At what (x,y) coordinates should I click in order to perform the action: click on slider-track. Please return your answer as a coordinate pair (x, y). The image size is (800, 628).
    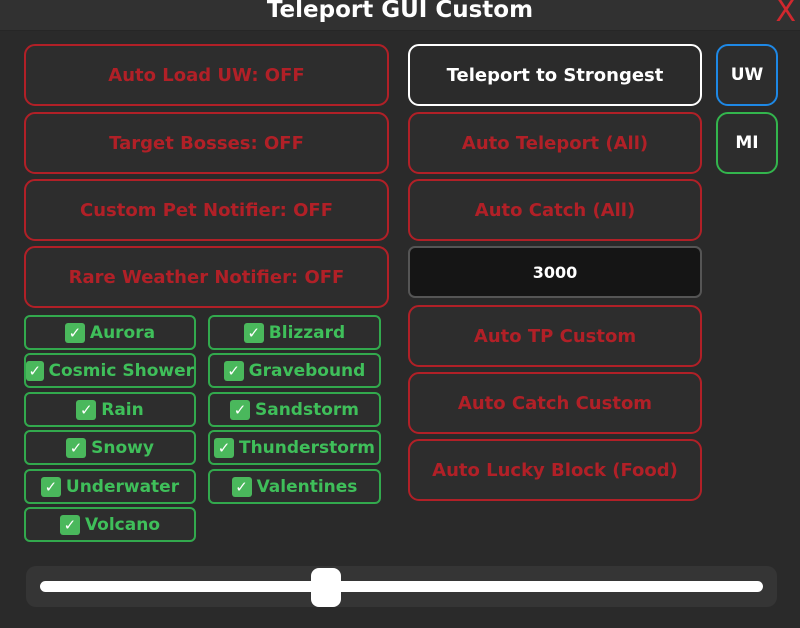
    Looking at the image, I should click on (401, 586).